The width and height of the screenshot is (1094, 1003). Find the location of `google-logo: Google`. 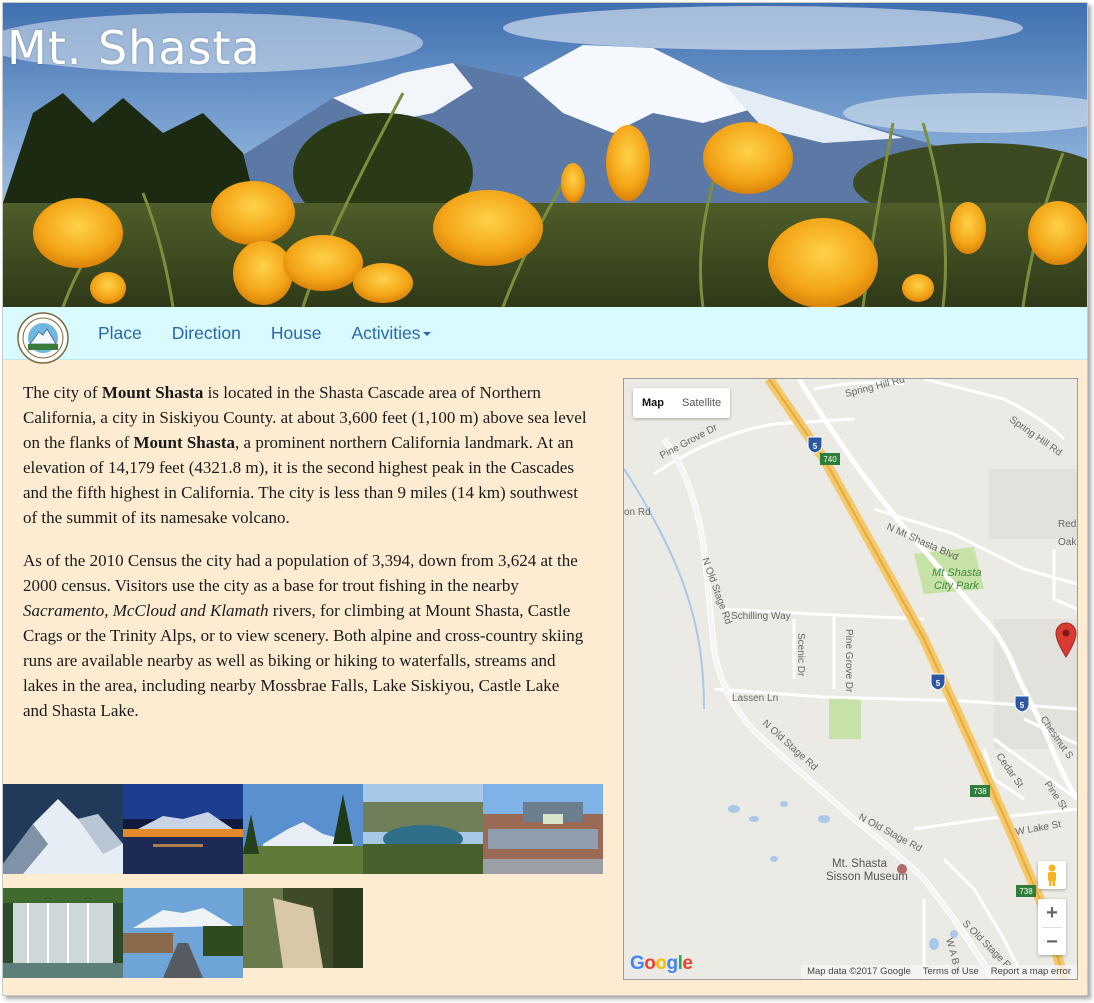

google-logo: Google is located at coordinates (661, 964).